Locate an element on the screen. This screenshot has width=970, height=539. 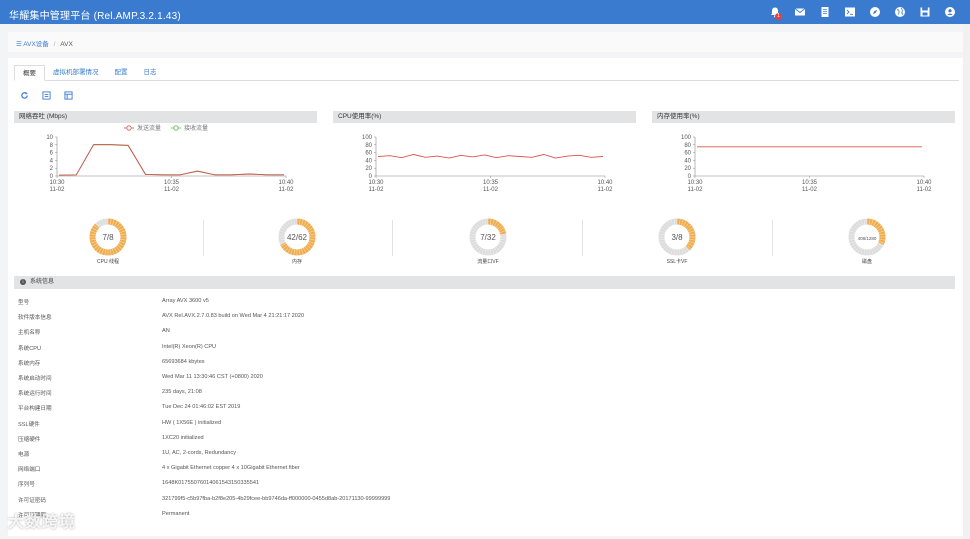
info-row: 平台构建日期 Tue Dec 24 01:46:02 EST 2019 is located at coordinates (483, 411).